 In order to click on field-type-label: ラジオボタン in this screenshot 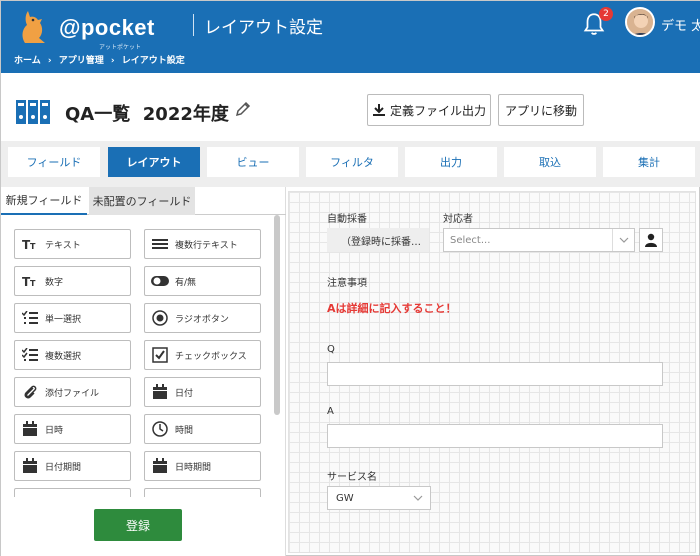, I will do `click(202, 319)`.